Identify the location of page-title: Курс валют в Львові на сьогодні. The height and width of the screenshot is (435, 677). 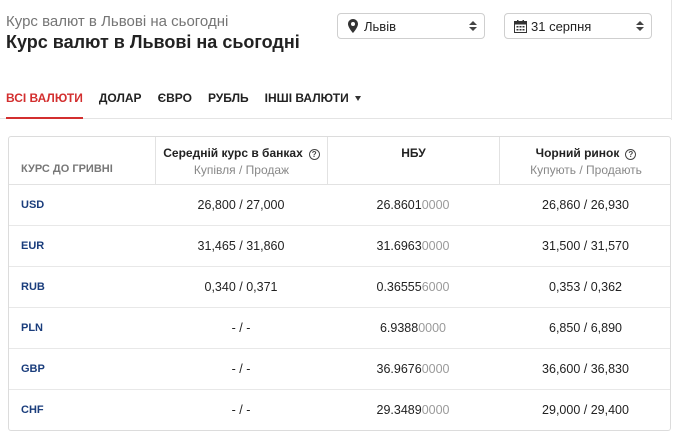
(153, 42).